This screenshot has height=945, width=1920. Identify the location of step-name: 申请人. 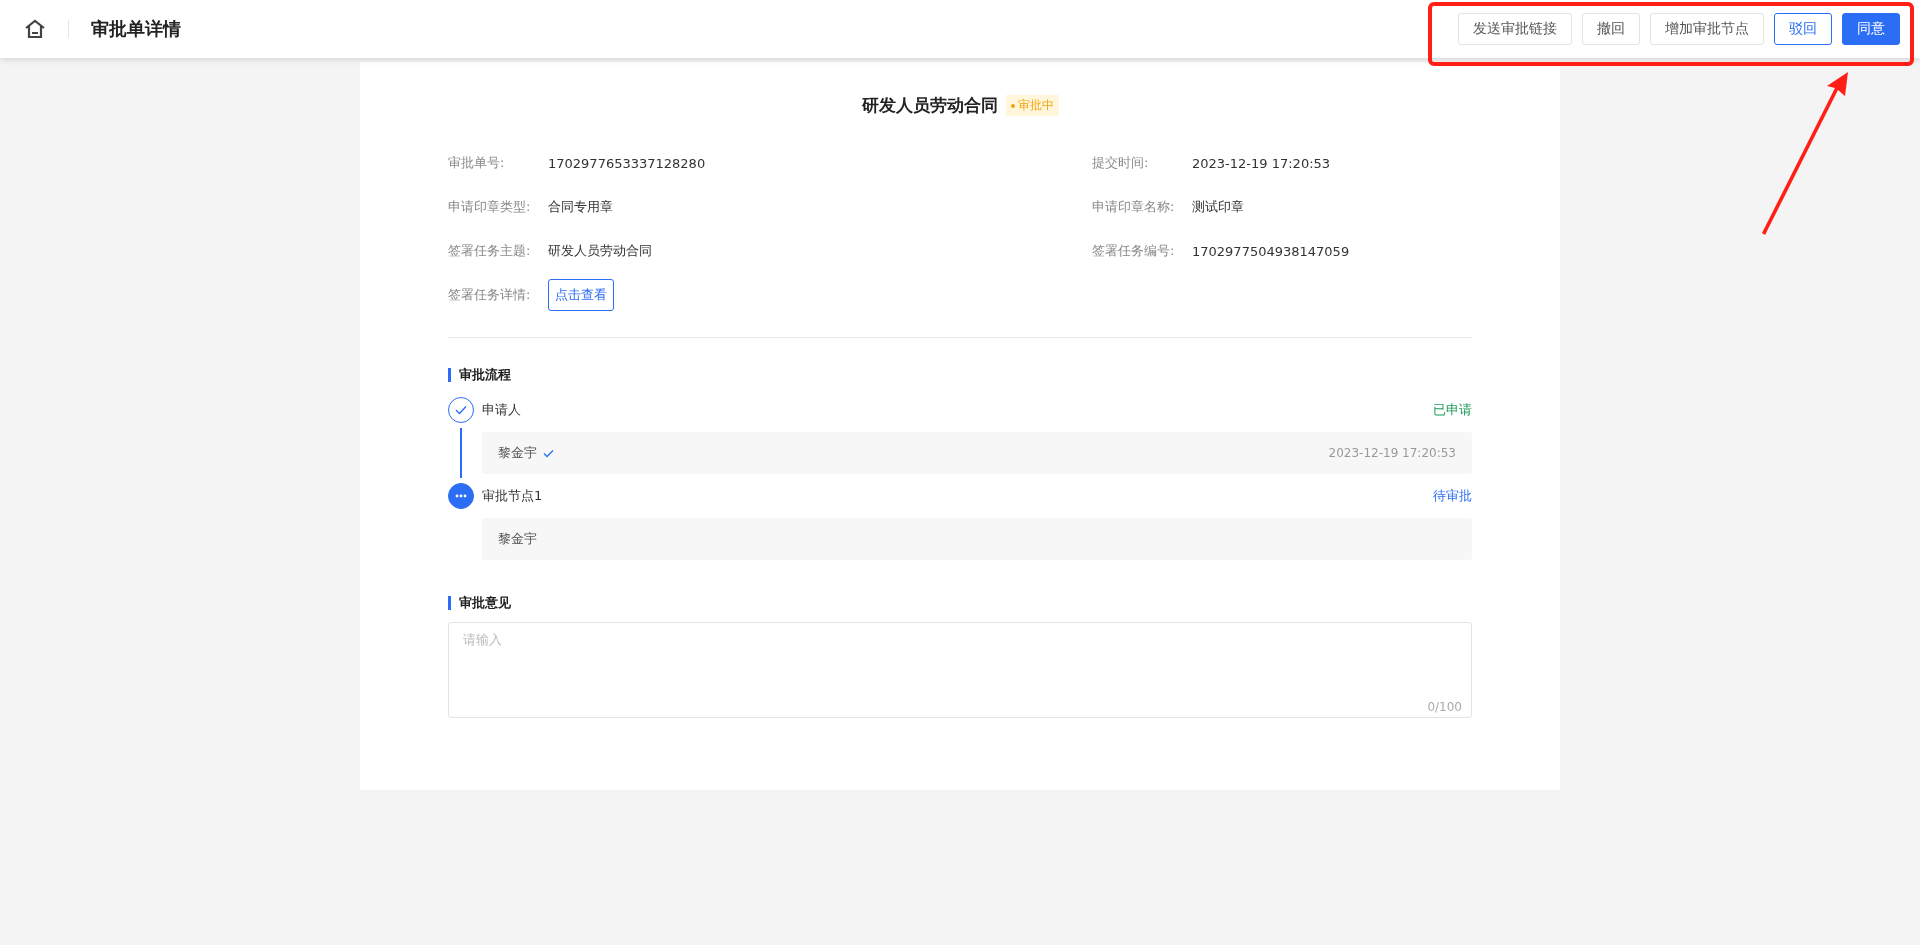
(501, 410).